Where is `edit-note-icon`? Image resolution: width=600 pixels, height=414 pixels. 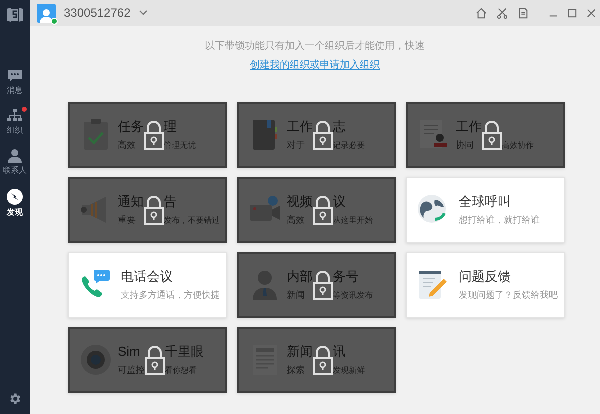 edit-note-icon is located at coordinates (523, 13).